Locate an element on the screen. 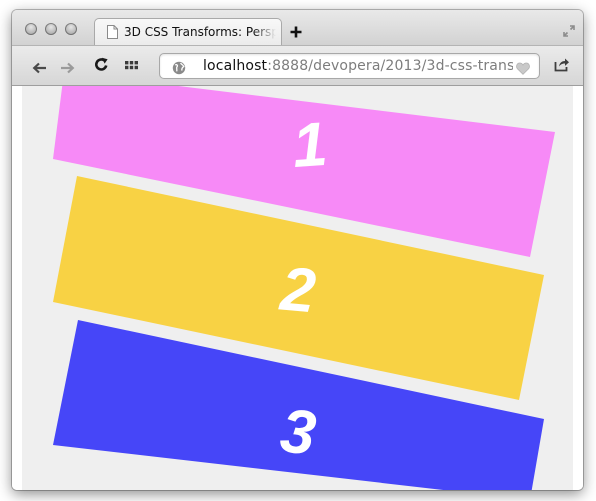 This screenshot has height=501, width=596. page-margin-left is located at coordinates (17, 288).